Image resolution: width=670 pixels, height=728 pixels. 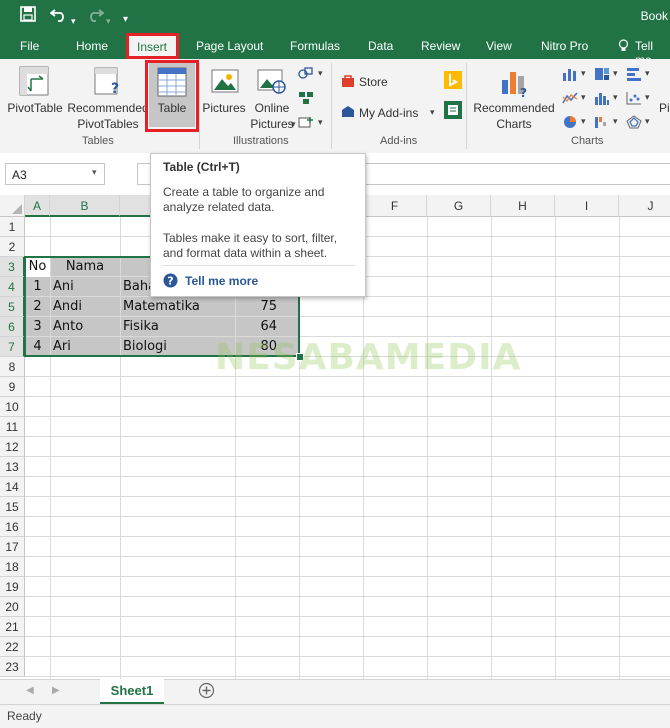 What do you see at coordinates (453, 81) in the screenshot?
I see `bing-maps-icon` at bounding box center [453, 81].